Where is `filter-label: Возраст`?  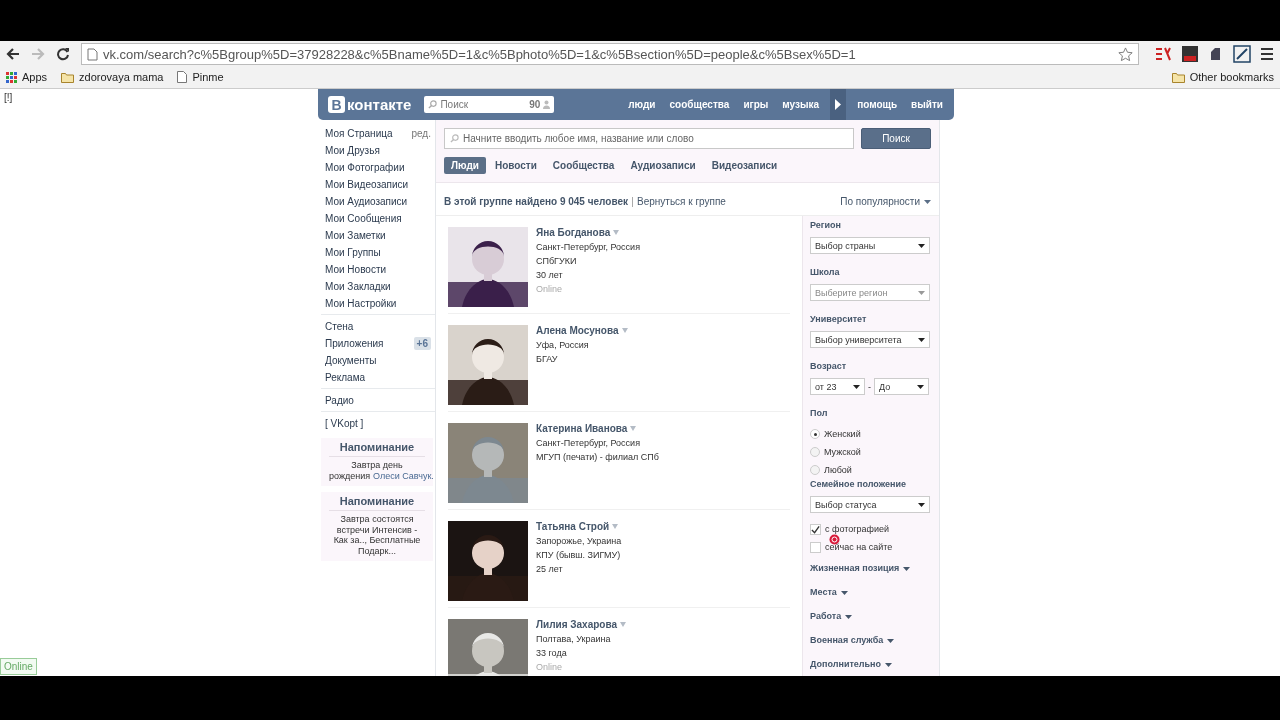
filter-label: Возраст is located at coordinates (829, 366).